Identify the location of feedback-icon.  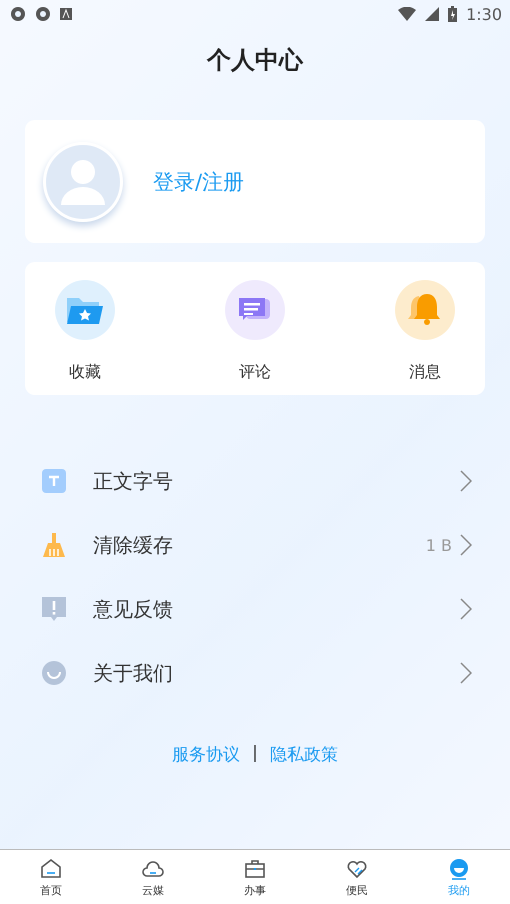
(54, 609).